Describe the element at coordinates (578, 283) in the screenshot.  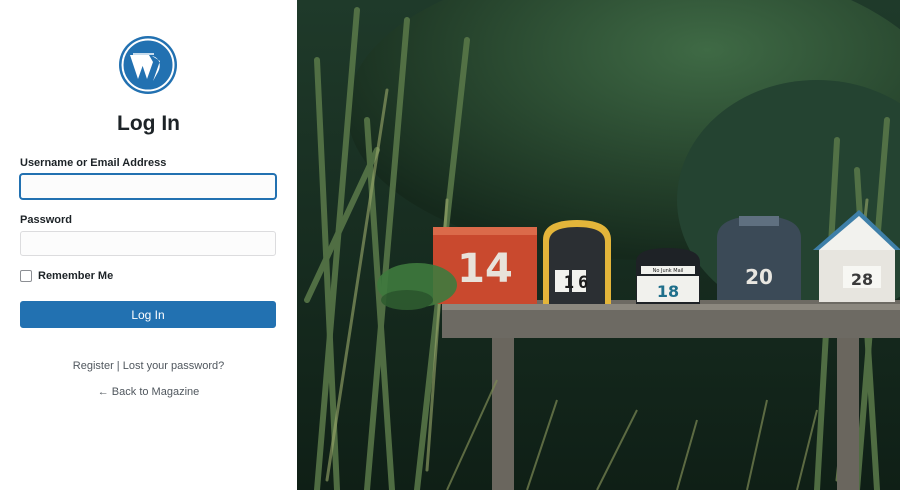
I see `mailbox-number-16: 16` at that location.